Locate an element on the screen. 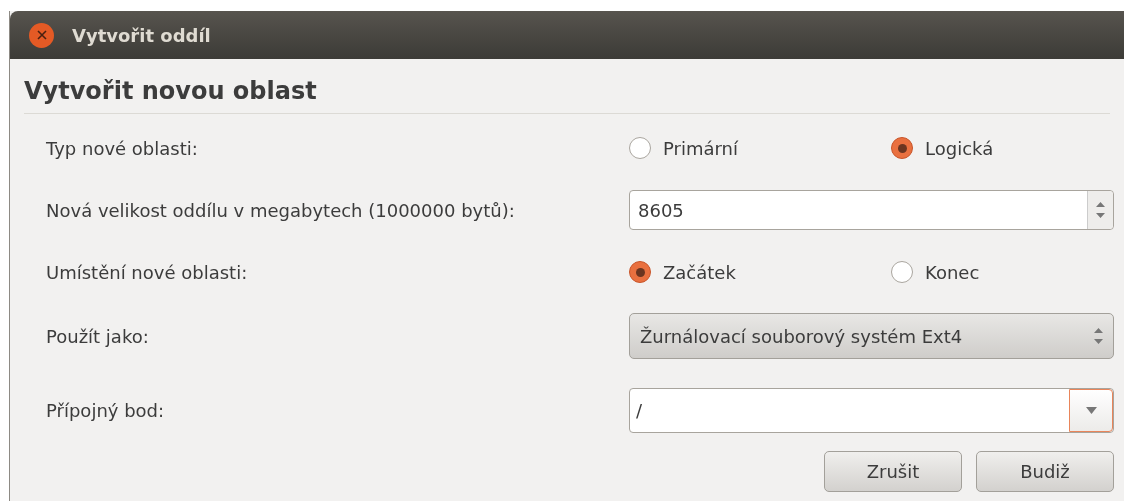 The height and width of the screenshot is (501, 1124). caret-icon is located at coordinates (1091, 410).